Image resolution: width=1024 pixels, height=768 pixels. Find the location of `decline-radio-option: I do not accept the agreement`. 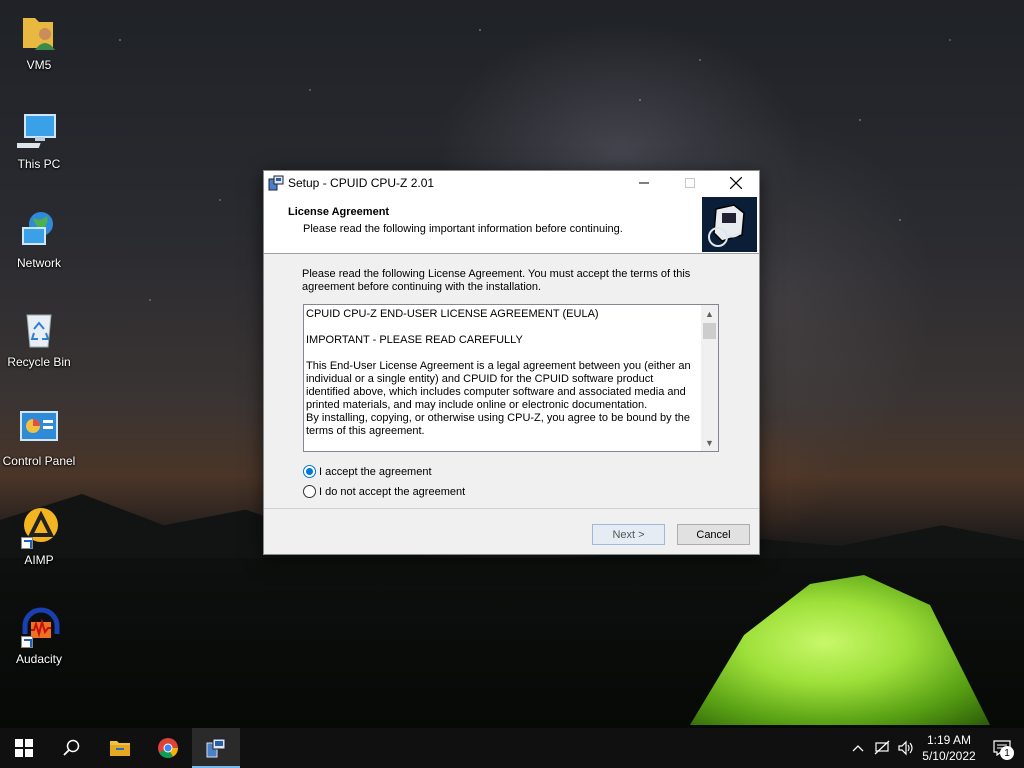

decline-radio-option: I do not accept the agreement is located at coordinates (384, 491).